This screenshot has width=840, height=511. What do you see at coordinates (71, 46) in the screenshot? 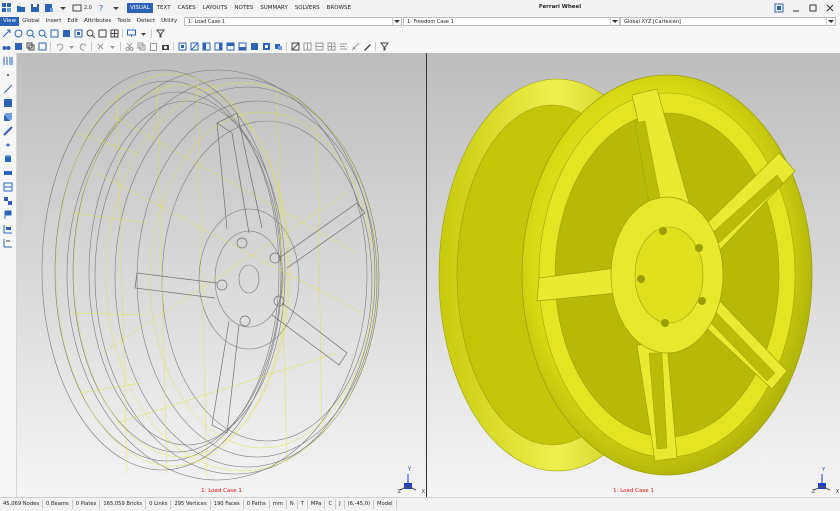
I see `undo-dropdown-icon` at bounding box center [71, 46].